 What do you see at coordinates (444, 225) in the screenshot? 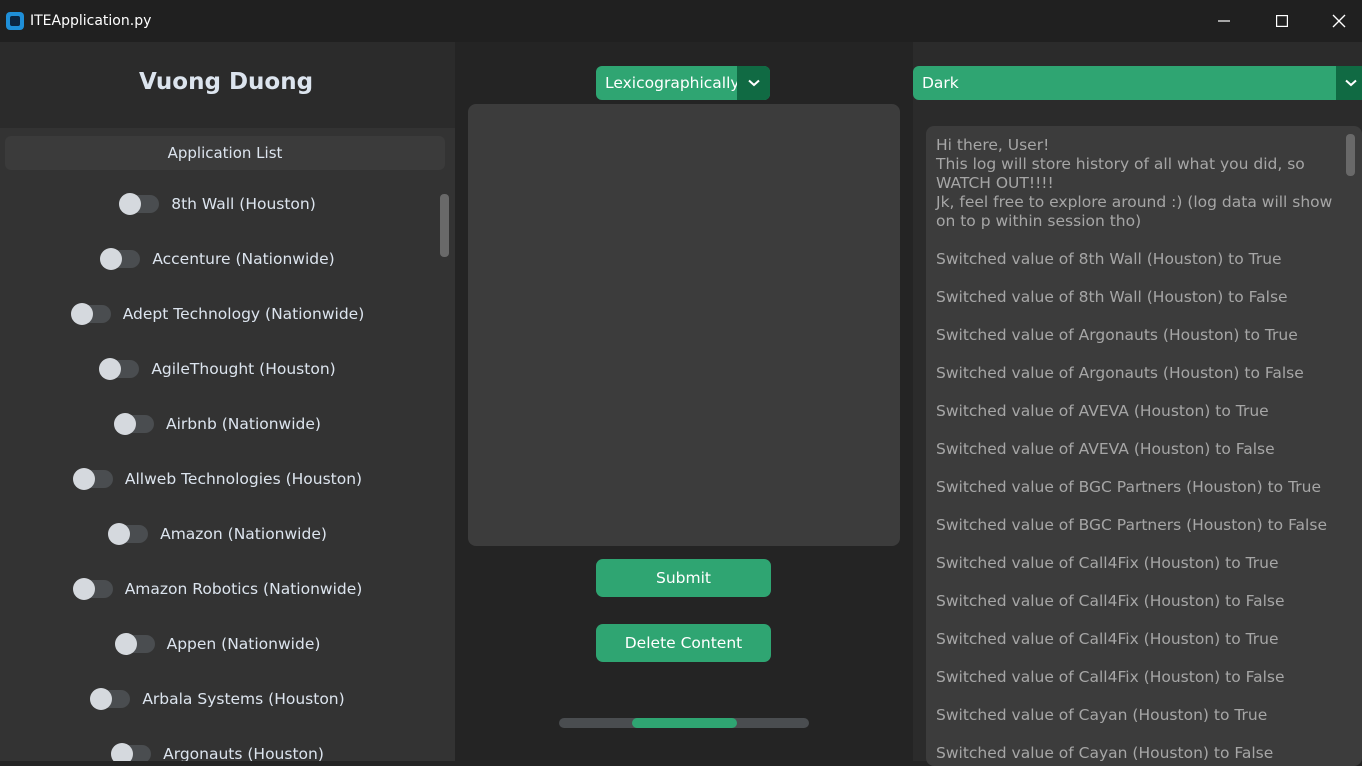
I see `application-list-scrollbar` at bounding box center [444, 225].